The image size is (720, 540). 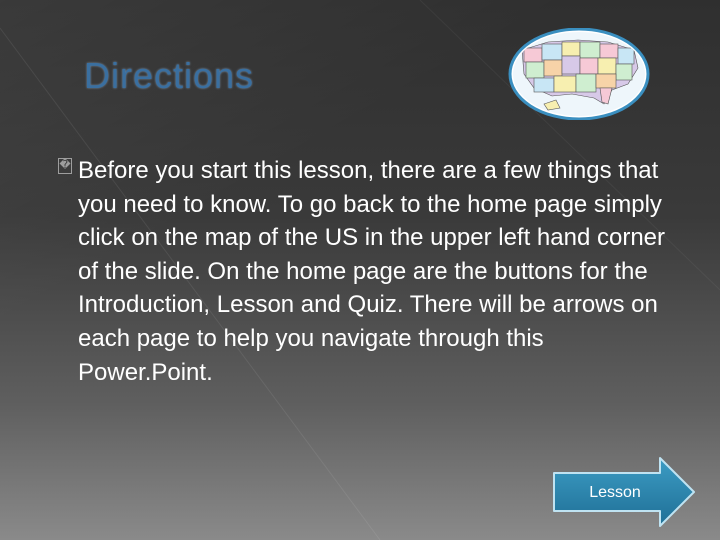 I want to click on lesson-button-label: Lesson, so click(x=615, y=492).